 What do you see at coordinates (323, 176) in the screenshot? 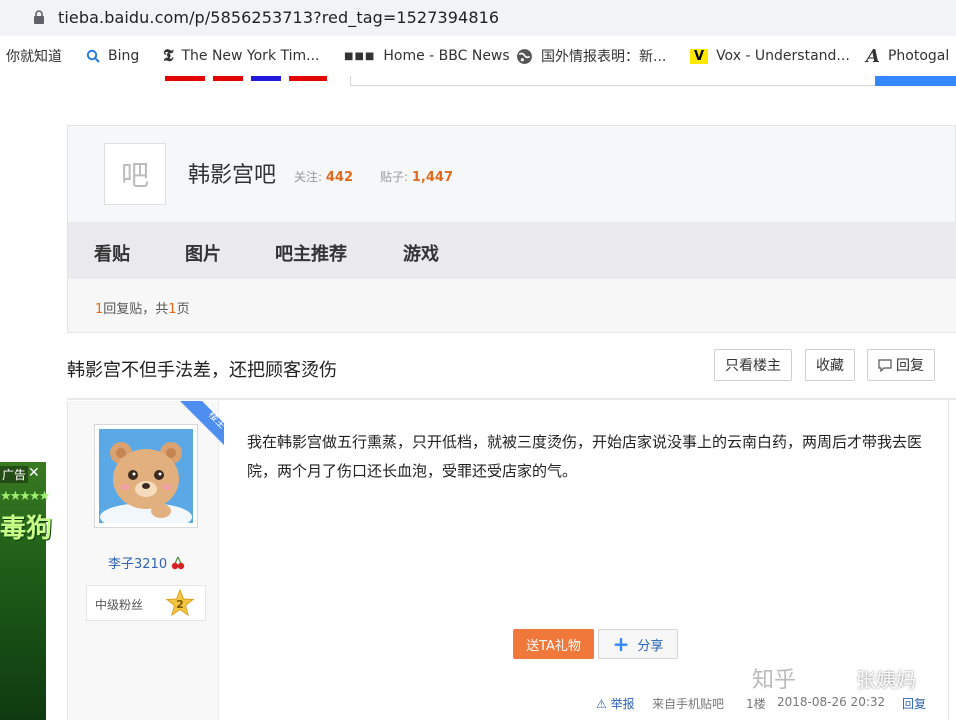
I see `follow-stat: 关注: 442` at bounding box center [323, 176].